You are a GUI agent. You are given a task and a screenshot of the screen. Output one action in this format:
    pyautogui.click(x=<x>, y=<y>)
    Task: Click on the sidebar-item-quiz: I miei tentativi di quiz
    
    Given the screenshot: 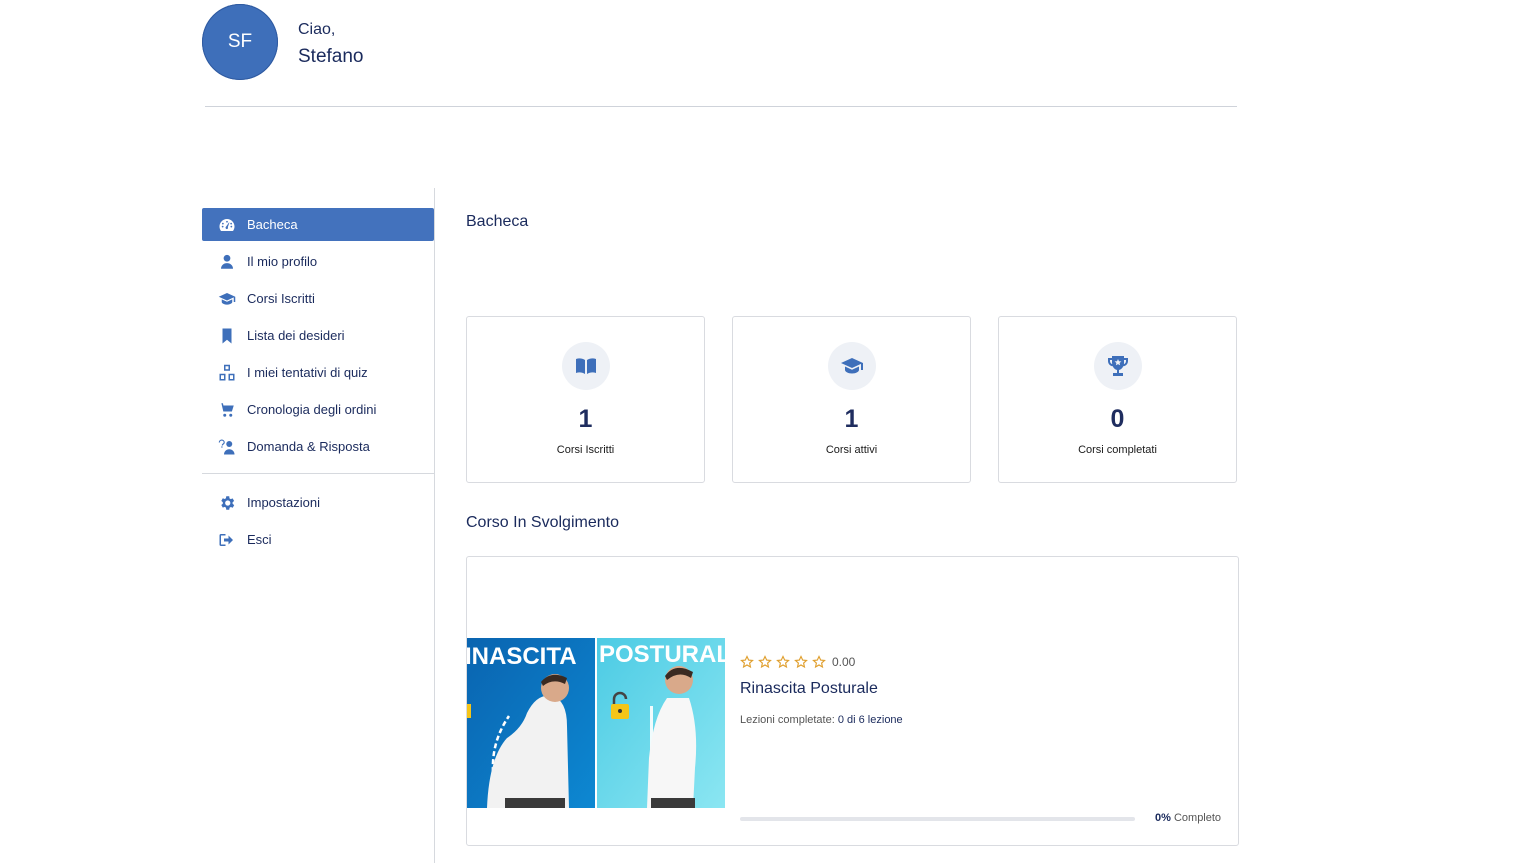 What is the action you would take?
    pyautogui.click(x=318, y=372)
    